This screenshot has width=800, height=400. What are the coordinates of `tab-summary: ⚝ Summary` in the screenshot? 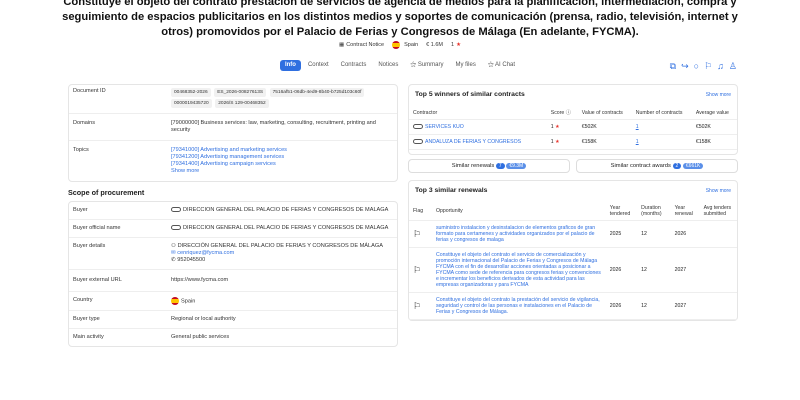 It's located at (426, 65).